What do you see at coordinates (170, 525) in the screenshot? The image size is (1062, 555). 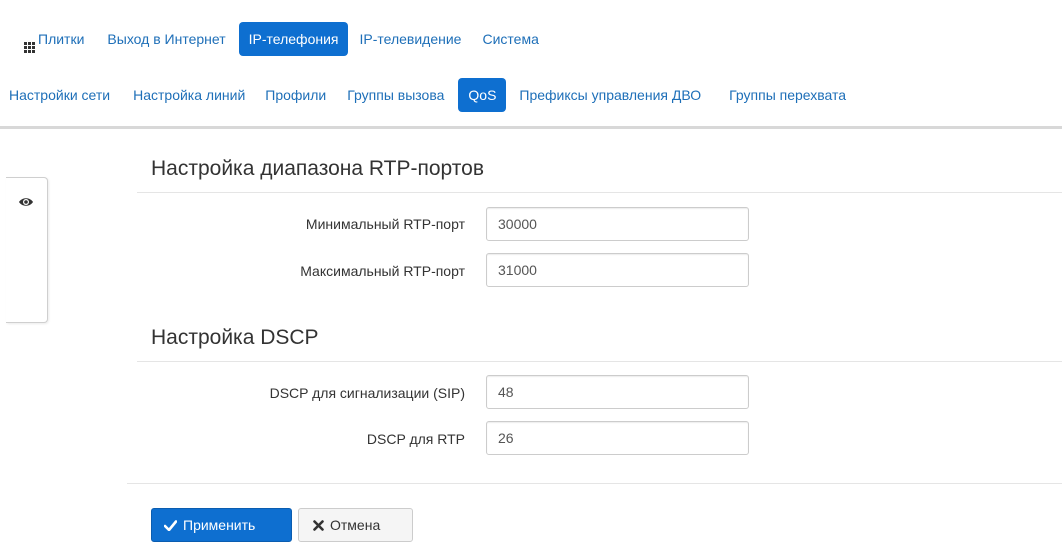 I see `check-icon` at bounding box center [170, 525].